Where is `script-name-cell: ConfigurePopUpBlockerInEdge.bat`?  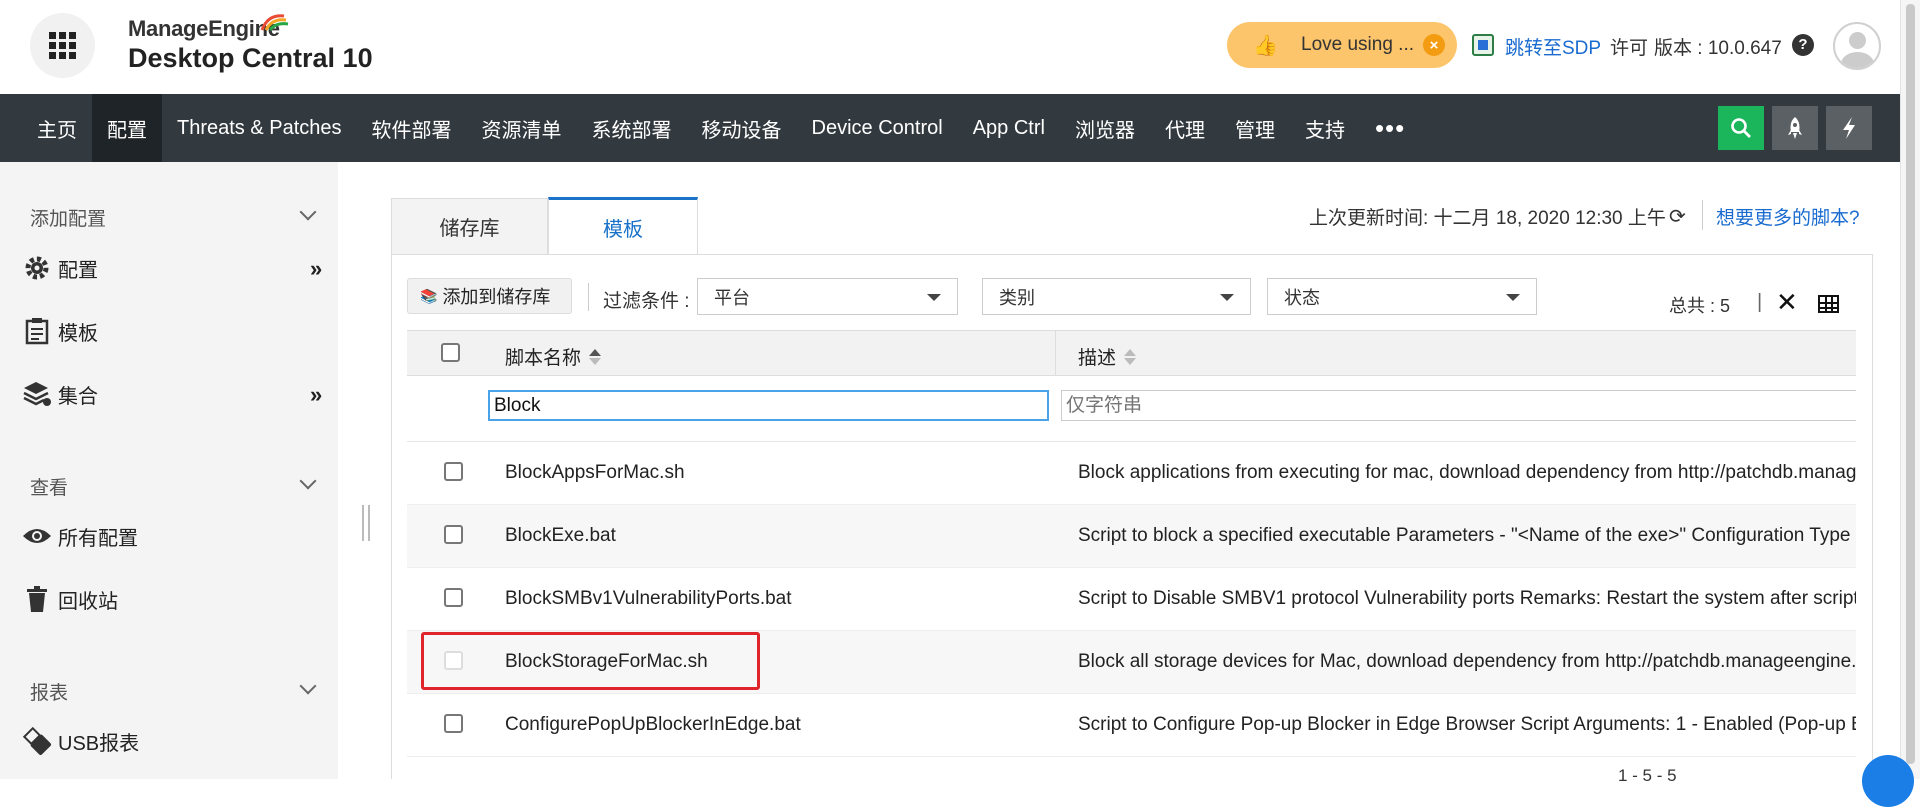 script-name-cell: ConfigurePopUpBlockerInEdge.bat is located at coordinates (653, 725).